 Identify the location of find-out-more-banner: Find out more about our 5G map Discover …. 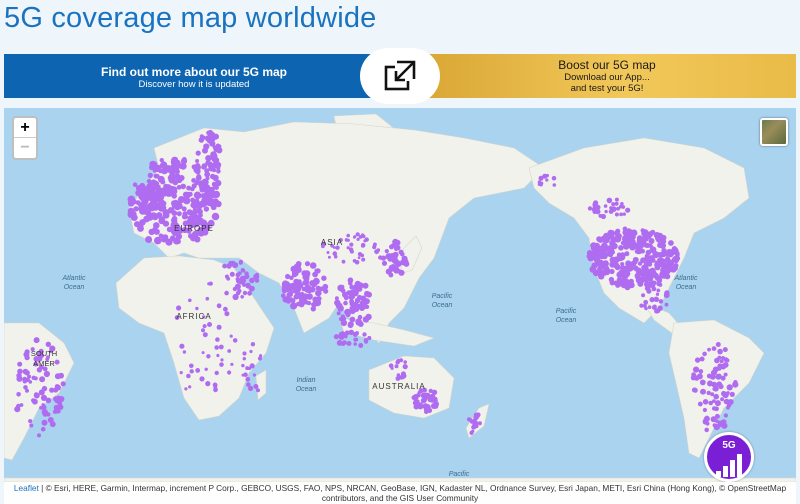
(194, 76).